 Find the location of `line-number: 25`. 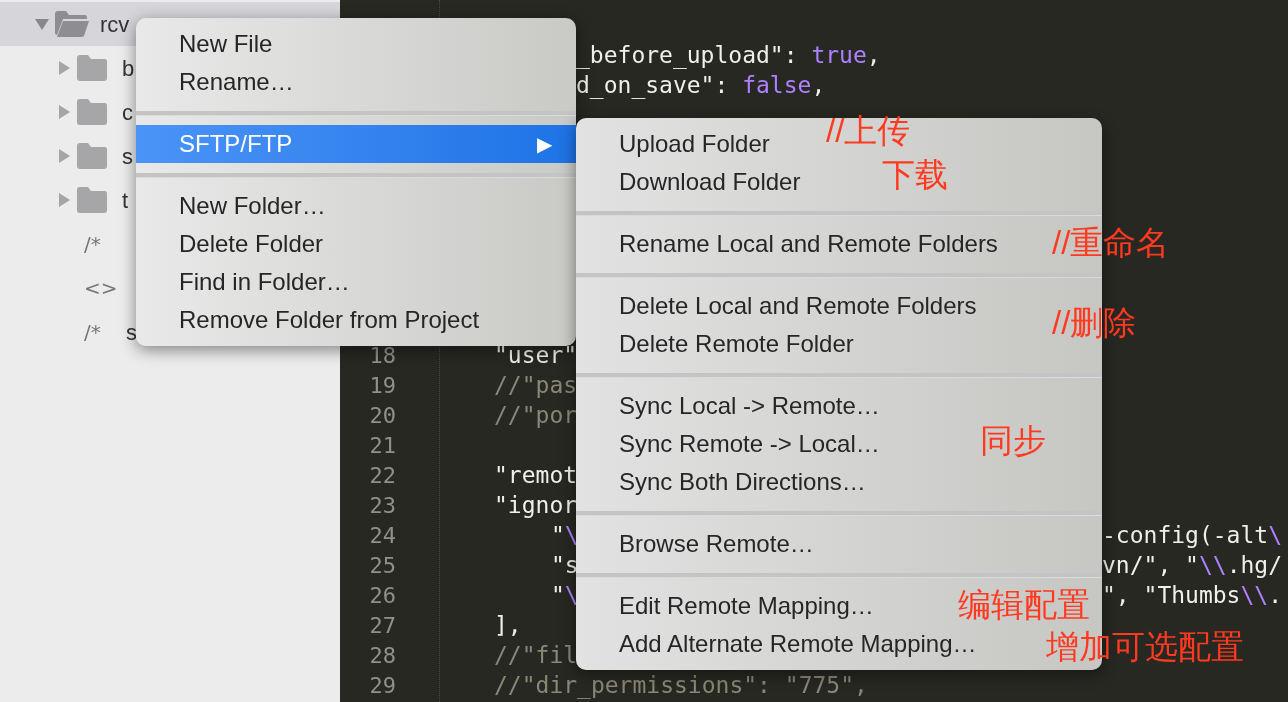

line-number: 25 is located at coordinates (382, 565).